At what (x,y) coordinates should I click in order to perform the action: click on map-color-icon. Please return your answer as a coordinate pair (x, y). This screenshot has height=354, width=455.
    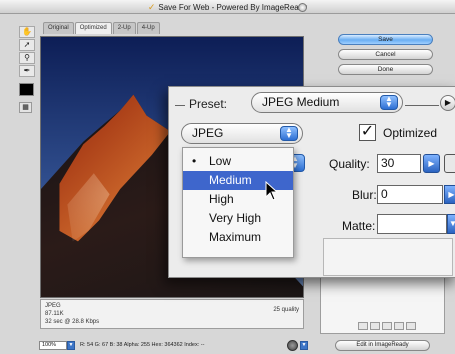
    Looking at the image, I should click on (363, 326).